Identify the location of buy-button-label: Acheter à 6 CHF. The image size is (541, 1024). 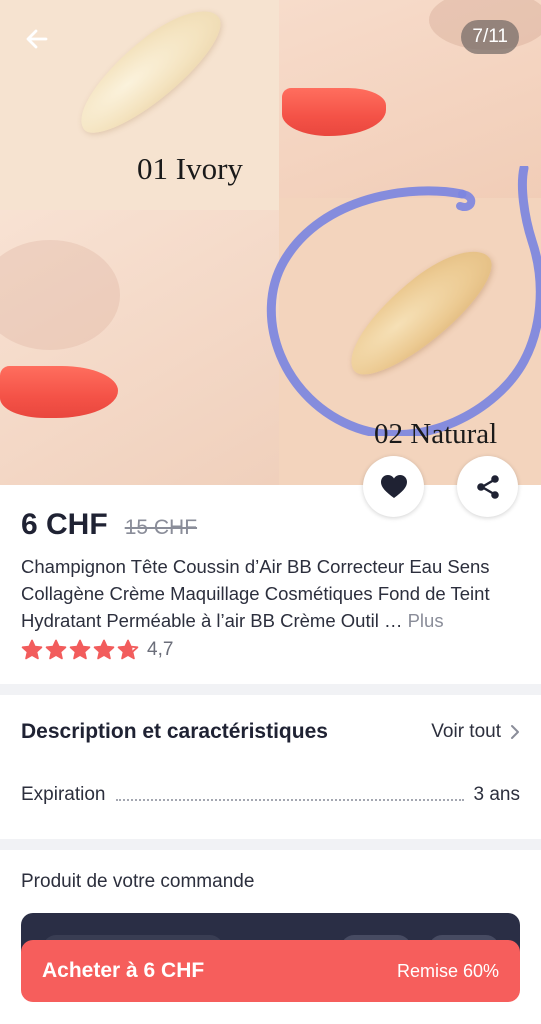
(123, 970).